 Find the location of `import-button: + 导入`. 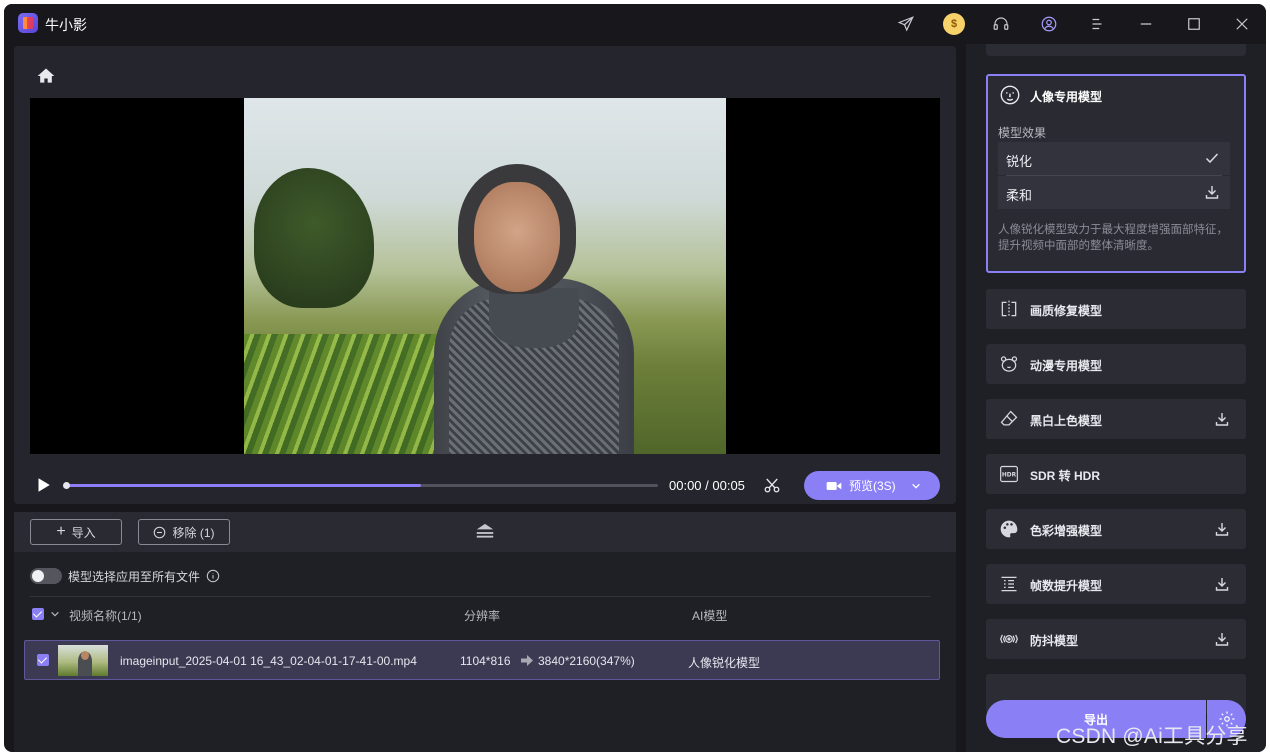

import-button: + 导入 is located at coordinates (76, 532).